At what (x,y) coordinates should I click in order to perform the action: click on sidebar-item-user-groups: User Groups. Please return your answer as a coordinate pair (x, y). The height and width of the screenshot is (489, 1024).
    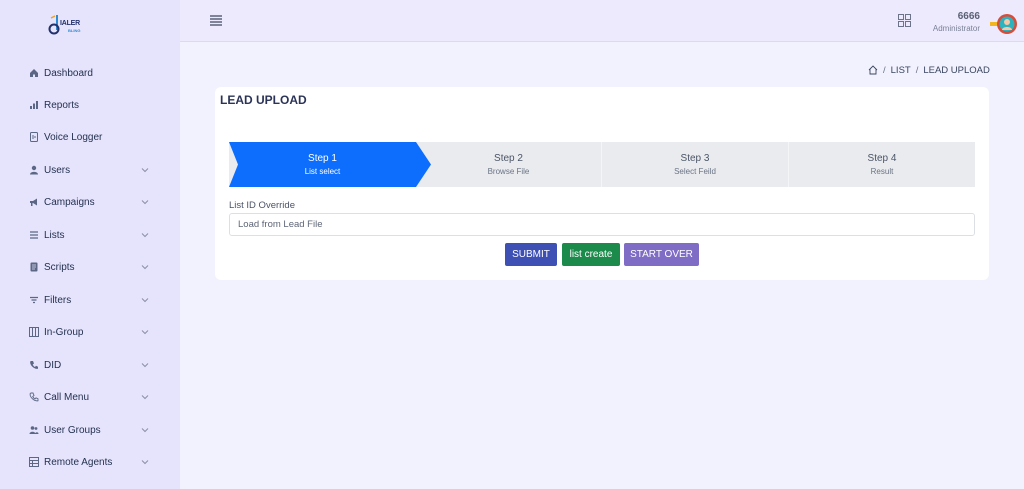
    Looking at the image, I should click on (90, 430).